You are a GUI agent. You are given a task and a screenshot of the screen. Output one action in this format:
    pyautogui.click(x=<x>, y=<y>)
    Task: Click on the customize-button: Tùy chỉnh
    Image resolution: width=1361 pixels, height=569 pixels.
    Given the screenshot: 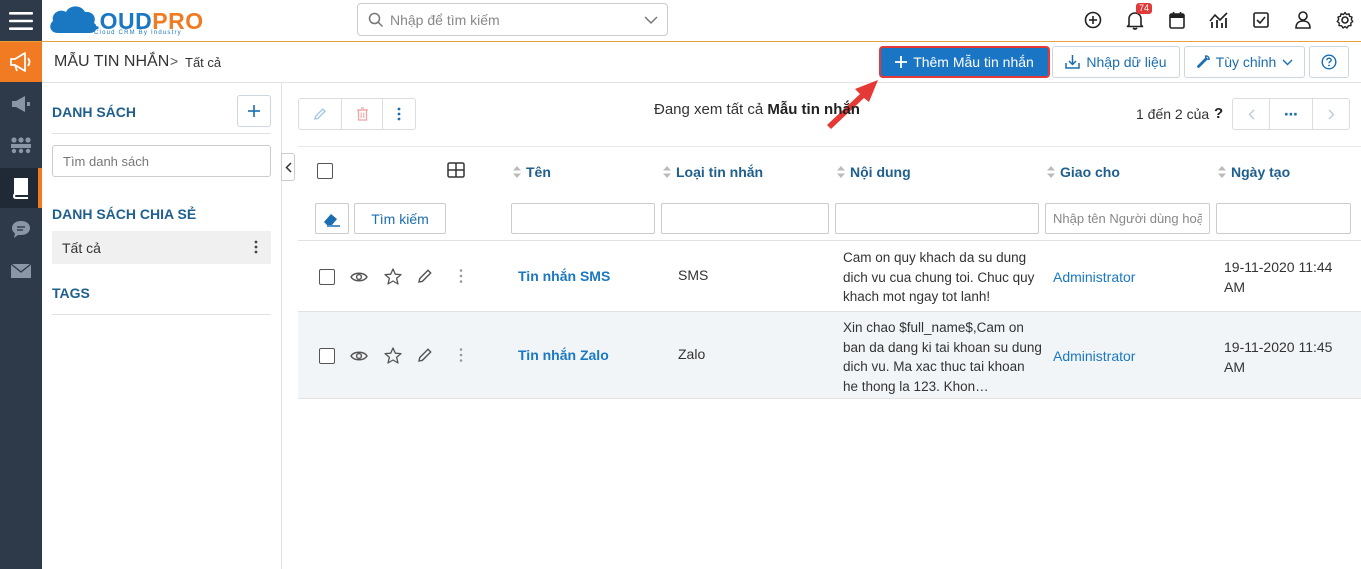 What is the action you would take?
    pyautogui.click(x=1244, y=62)
    